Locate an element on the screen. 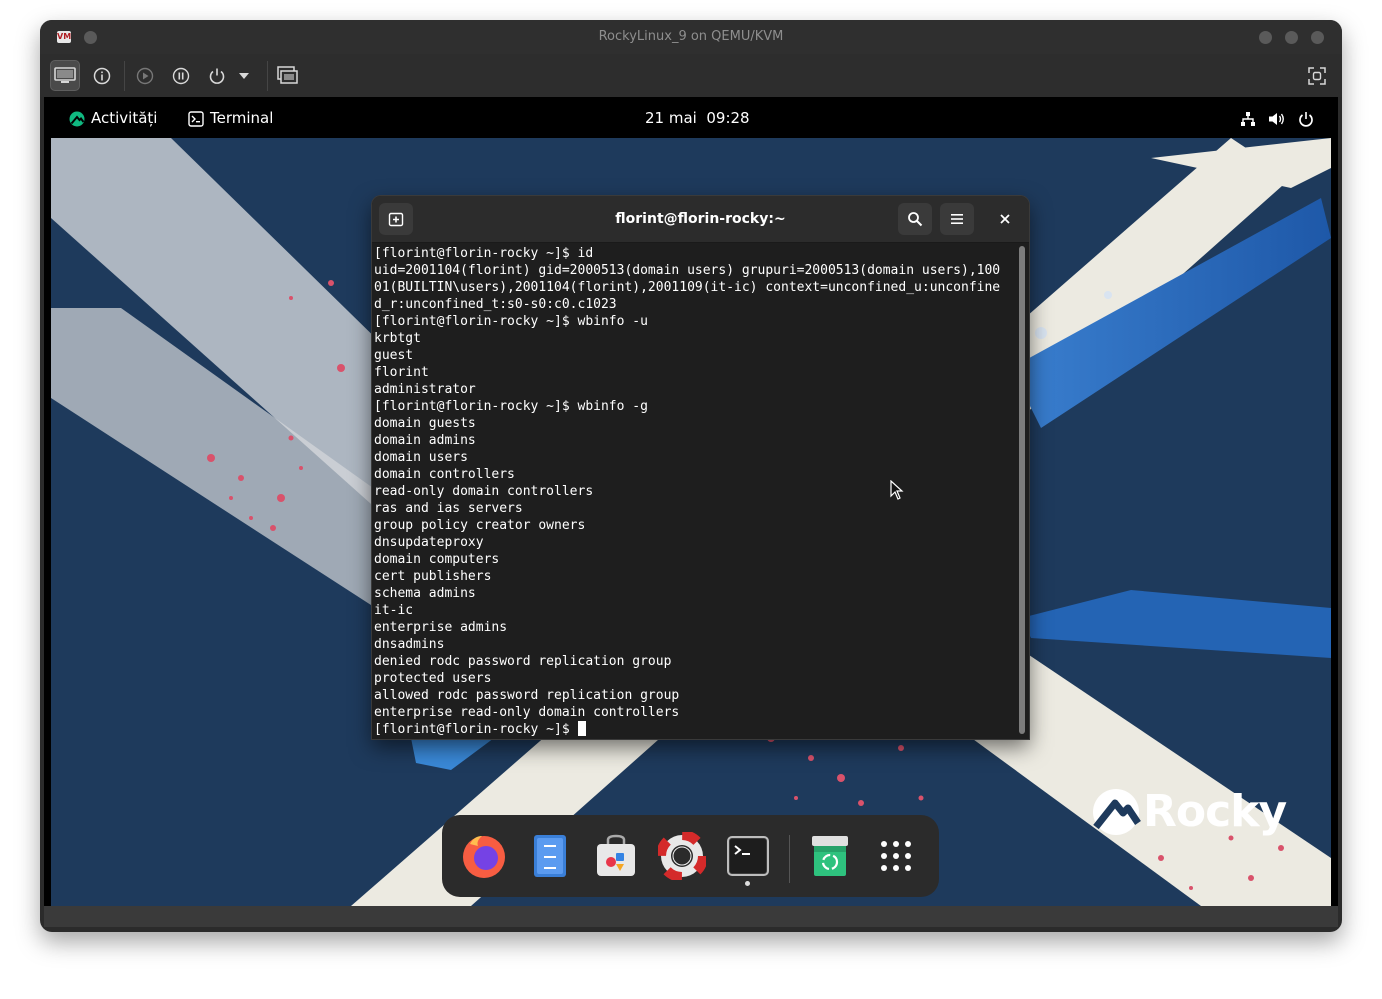 Image resolution: width=1382 pixels, height=999 pixels. software-icon is located at coordinates (616, 856).